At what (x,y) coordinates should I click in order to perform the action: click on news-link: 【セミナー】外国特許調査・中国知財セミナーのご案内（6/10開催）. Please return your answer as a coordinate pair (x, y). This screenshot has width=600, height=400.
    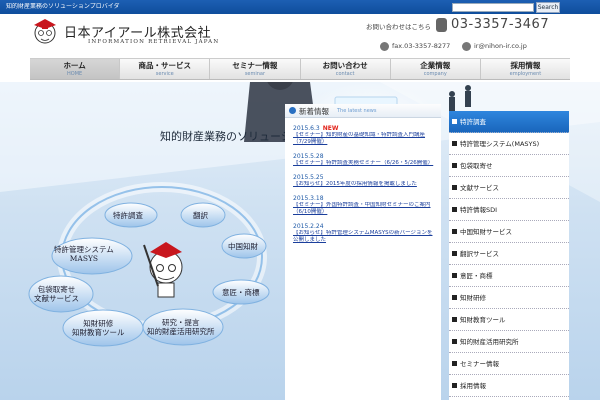
    Looking at the image, I should click on (365, 209).